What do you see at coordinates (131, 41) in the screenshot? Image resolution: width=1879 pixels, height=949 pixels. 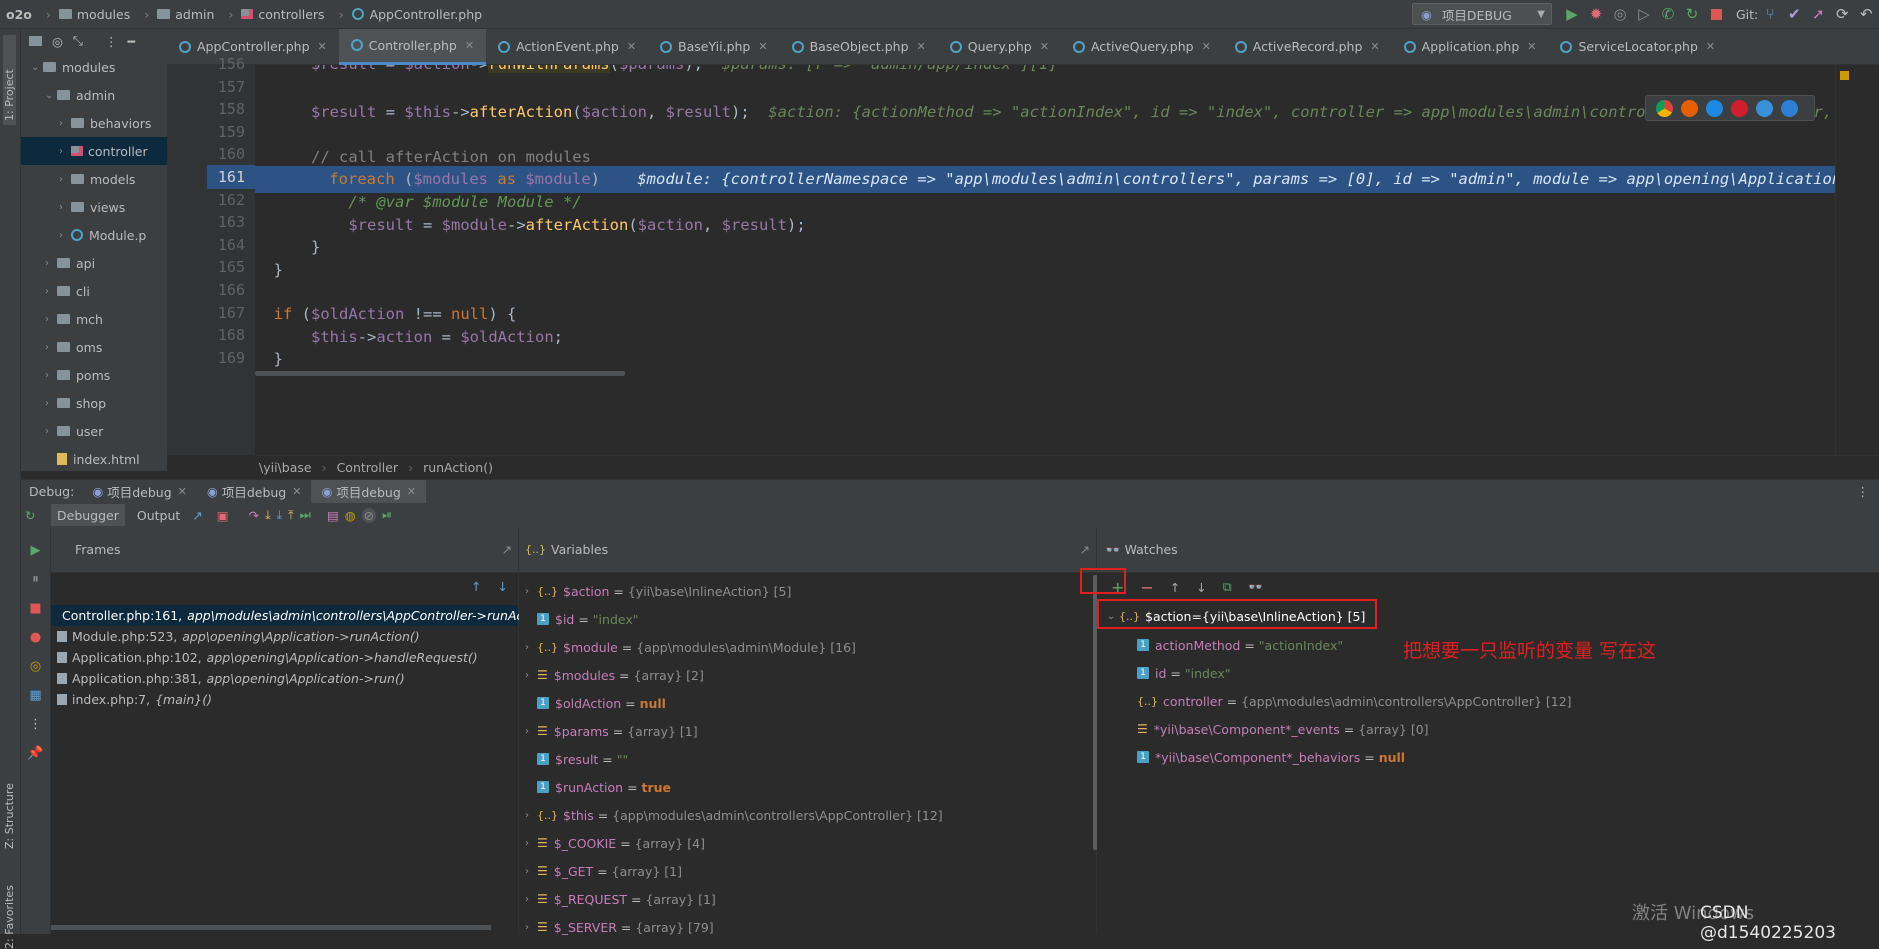 I see `minimize-icon: ━` at bounding box center [131, 41].